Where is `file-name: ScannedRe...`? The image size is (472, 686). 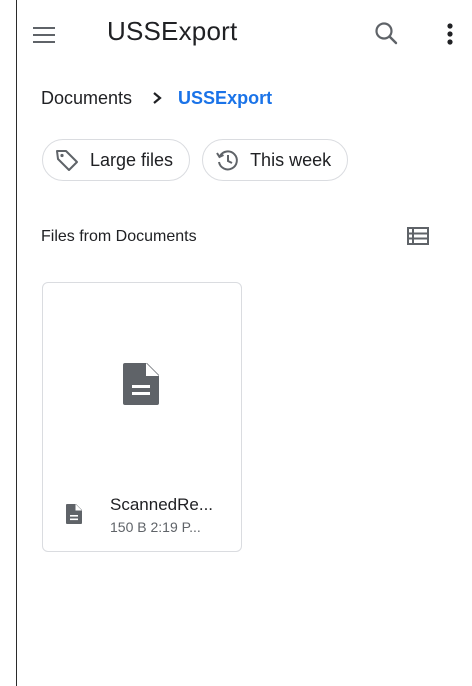
file-name: ScannedRe... is located at coordinates (162, 504).